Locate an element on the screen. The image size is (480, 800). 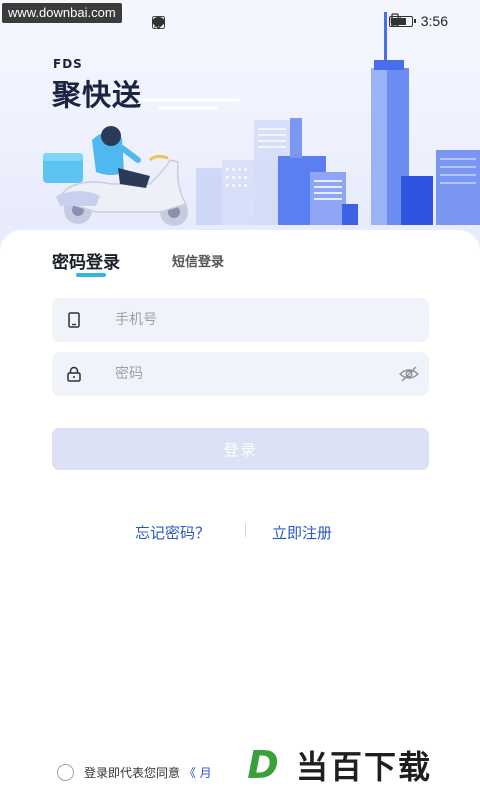
lock-icon is located at coordinates (74, 374).